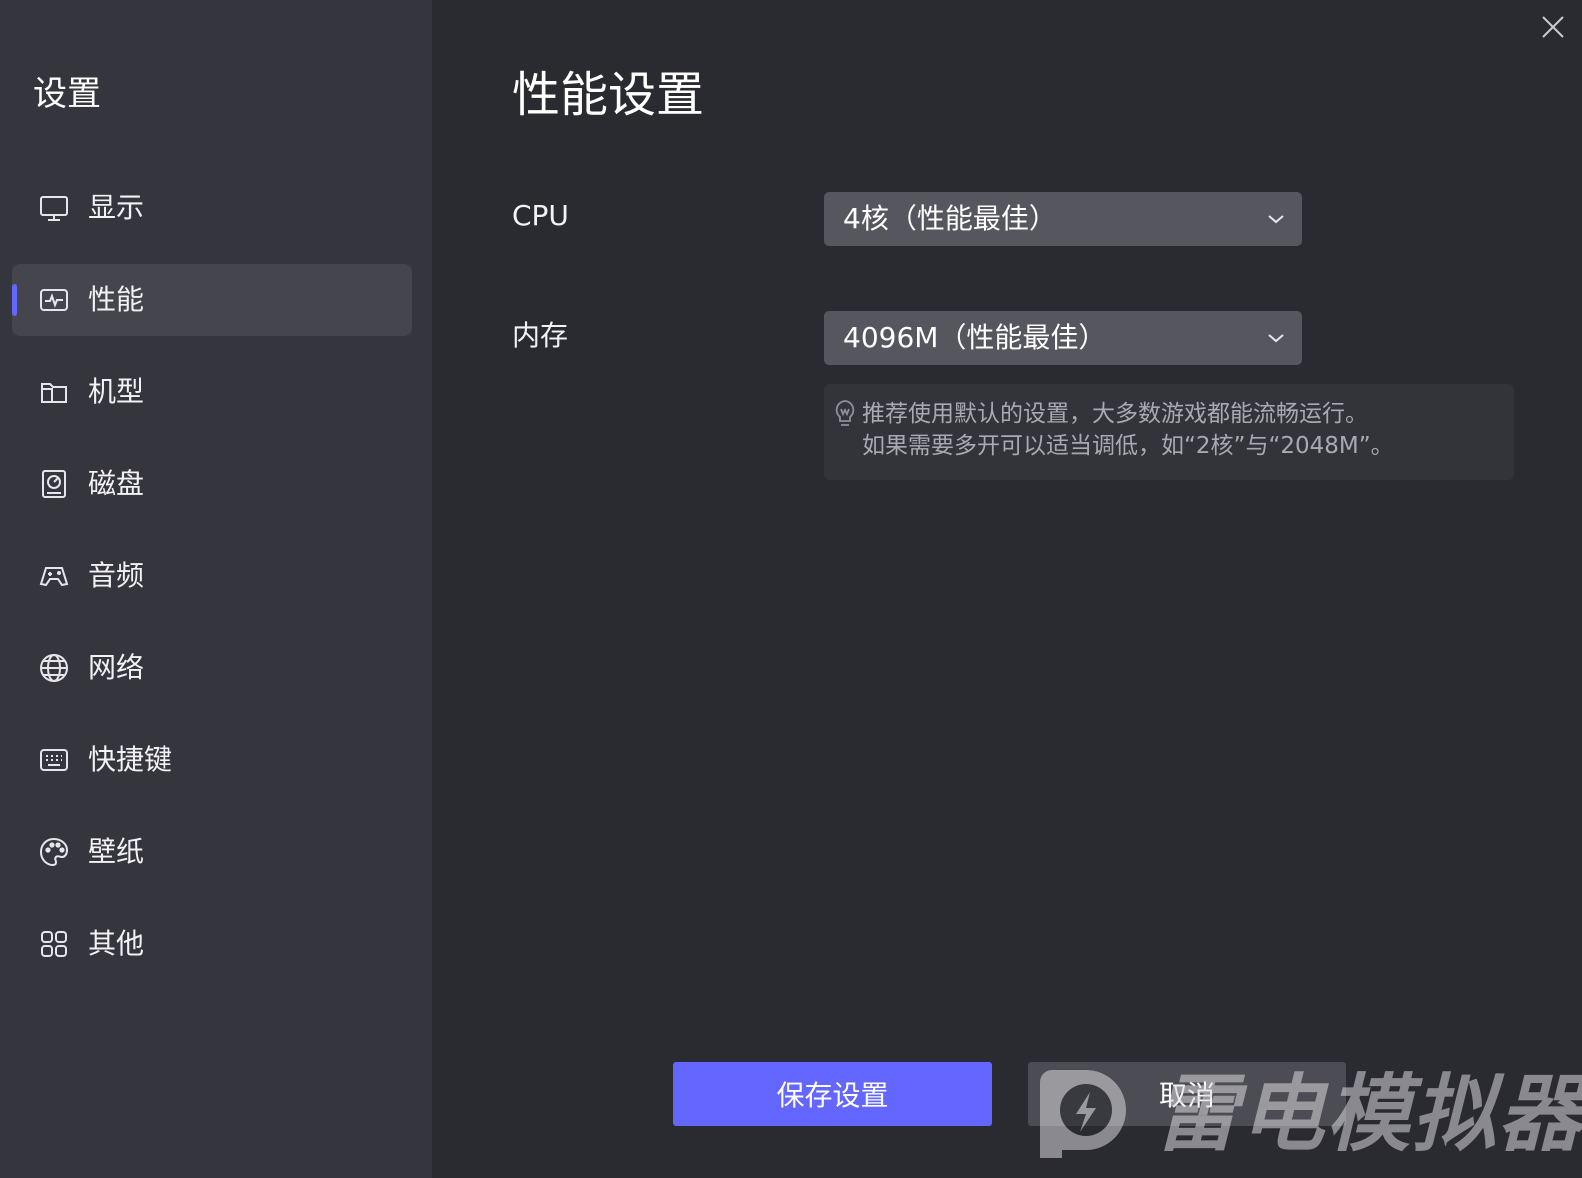 Image resolution: width=1582 pixels, height=1178 pixels. I want to click on close-icon, so click(1553, 27).